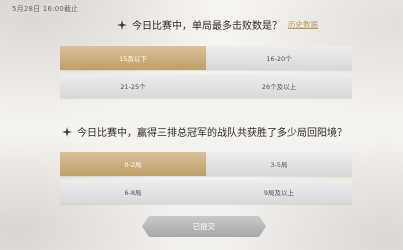  What do you see at coordinates (133, 192) in the screenshot?
I see `q2-option-3: 6-8局` at bounding box center [133, 192].